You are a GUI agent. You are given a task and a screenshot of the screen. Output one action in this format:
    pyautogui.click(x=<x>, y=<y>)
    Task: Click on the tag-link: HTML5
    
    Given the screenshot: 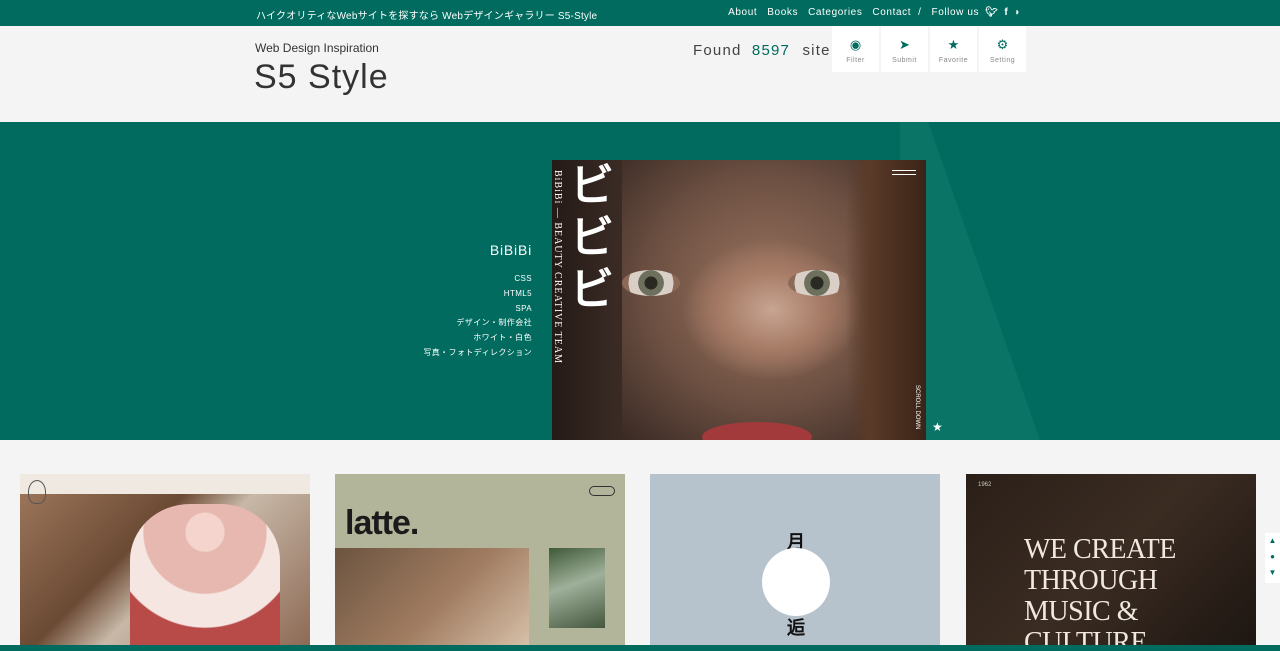 What is the action you would take?
    pyautogui.click(x=477, y=294)
    